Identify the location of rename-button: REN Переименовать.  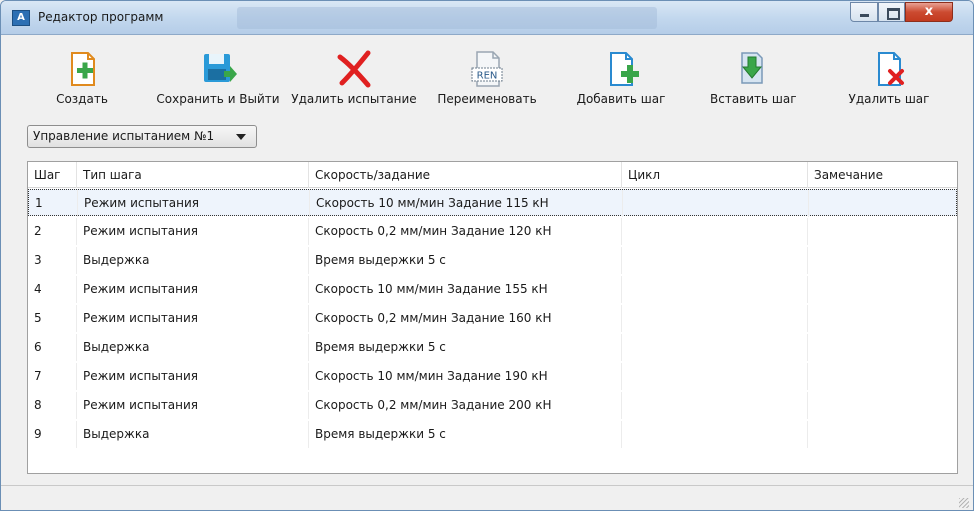
(487, 80).